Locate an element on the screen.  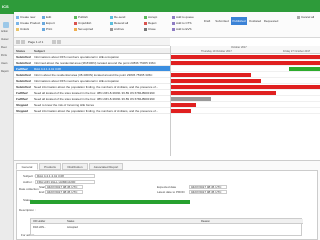
nav-item-ports: Ports is located at coordinates (7, 55).